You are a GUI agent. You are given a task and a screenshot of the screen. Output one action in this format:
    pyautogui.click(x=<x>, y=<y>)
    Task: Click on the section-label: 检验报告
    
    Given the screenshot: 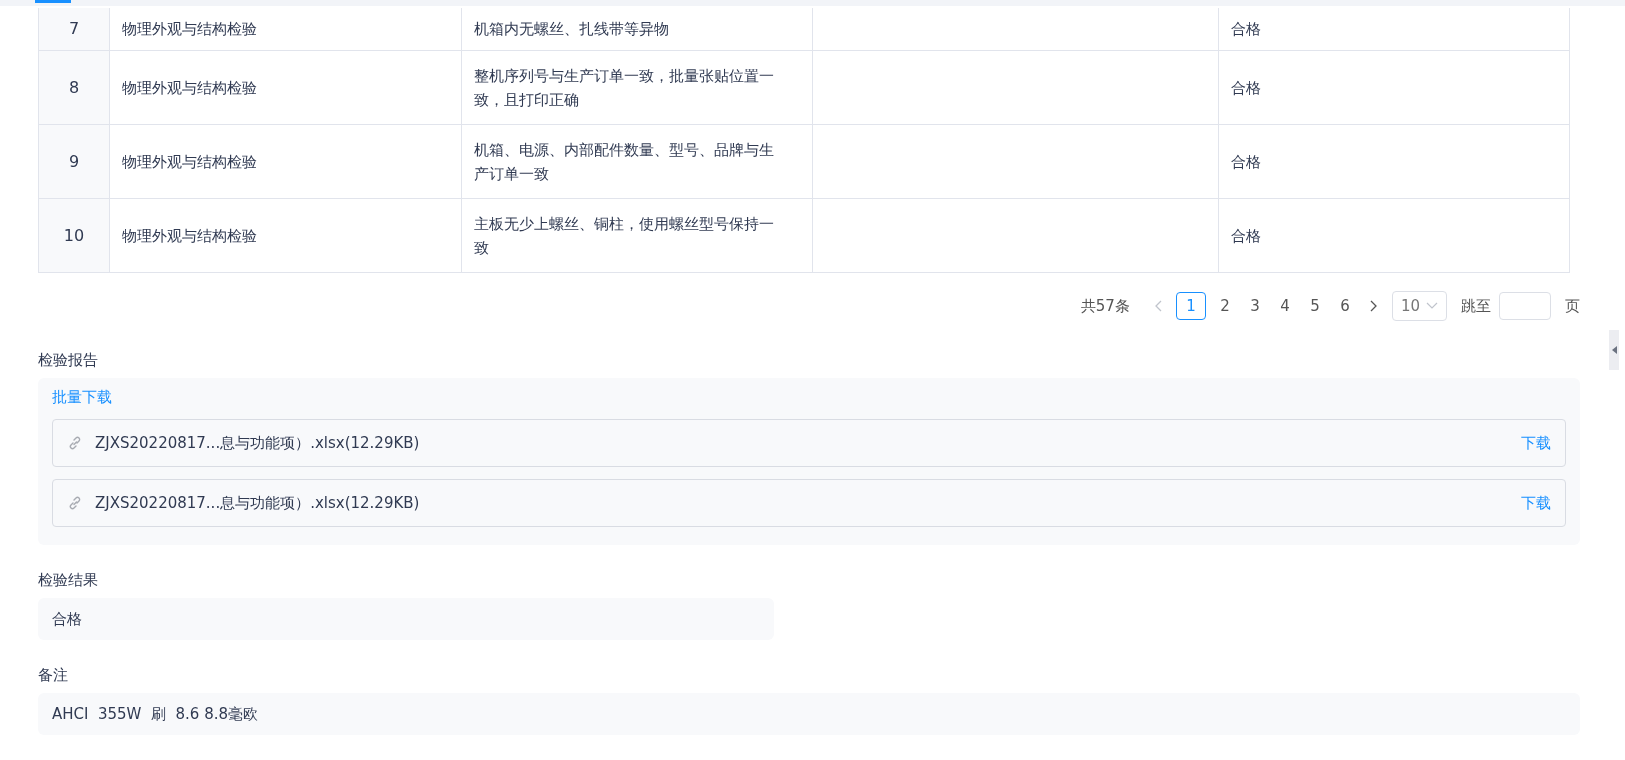 What is the action you would take?
    pyautogui.click(x=68, y=360)
    